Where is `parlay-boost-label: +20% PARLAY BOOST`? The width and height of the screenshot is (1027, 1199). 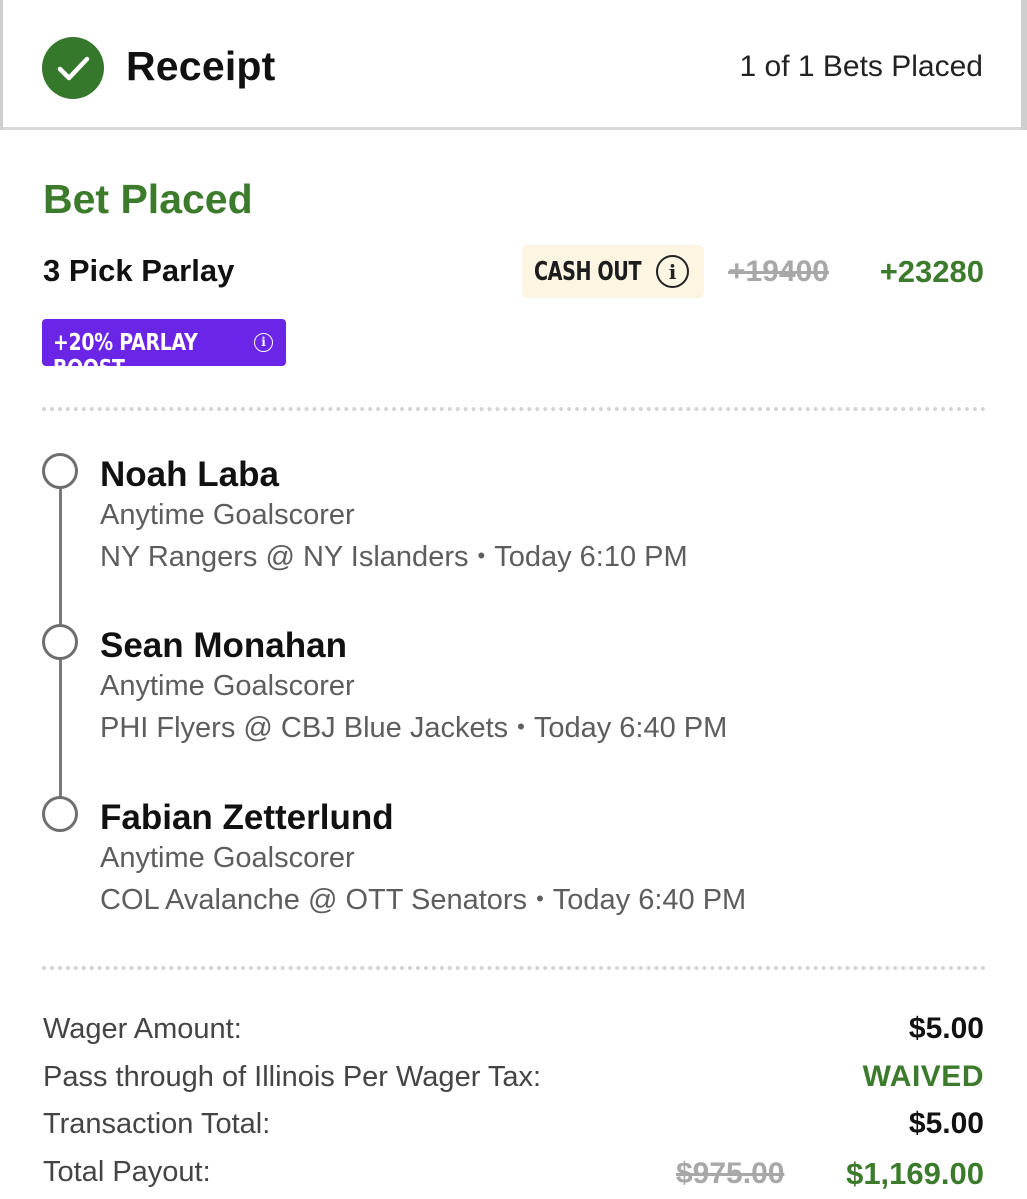 parlay-boost-label: +20% PARLAY BOOST is located at coordinates (125, 356).